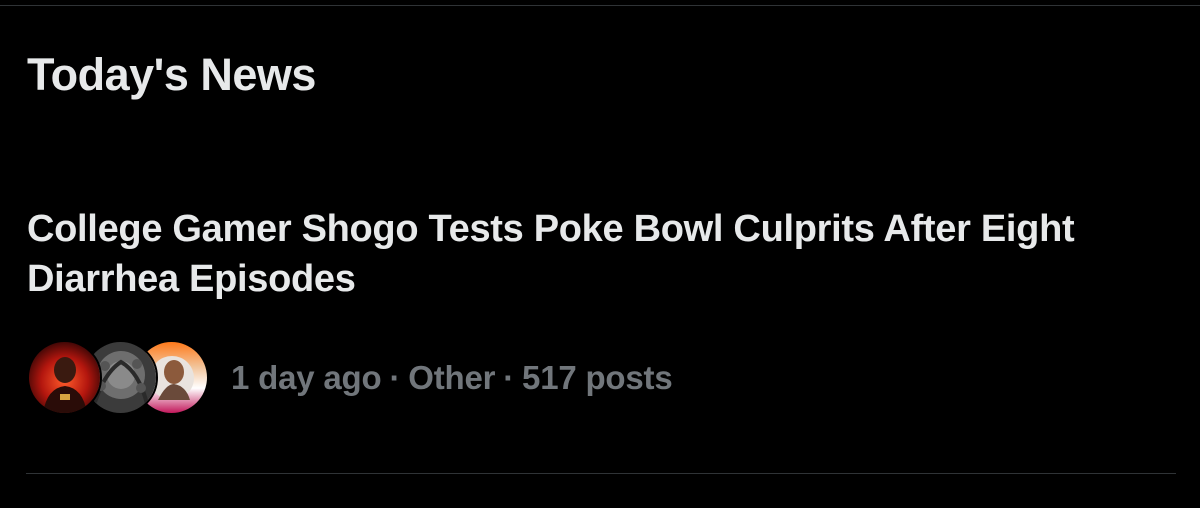 This screenshot has width=1200, height=508. I want to click on avatar-stack, so click(118, 377).